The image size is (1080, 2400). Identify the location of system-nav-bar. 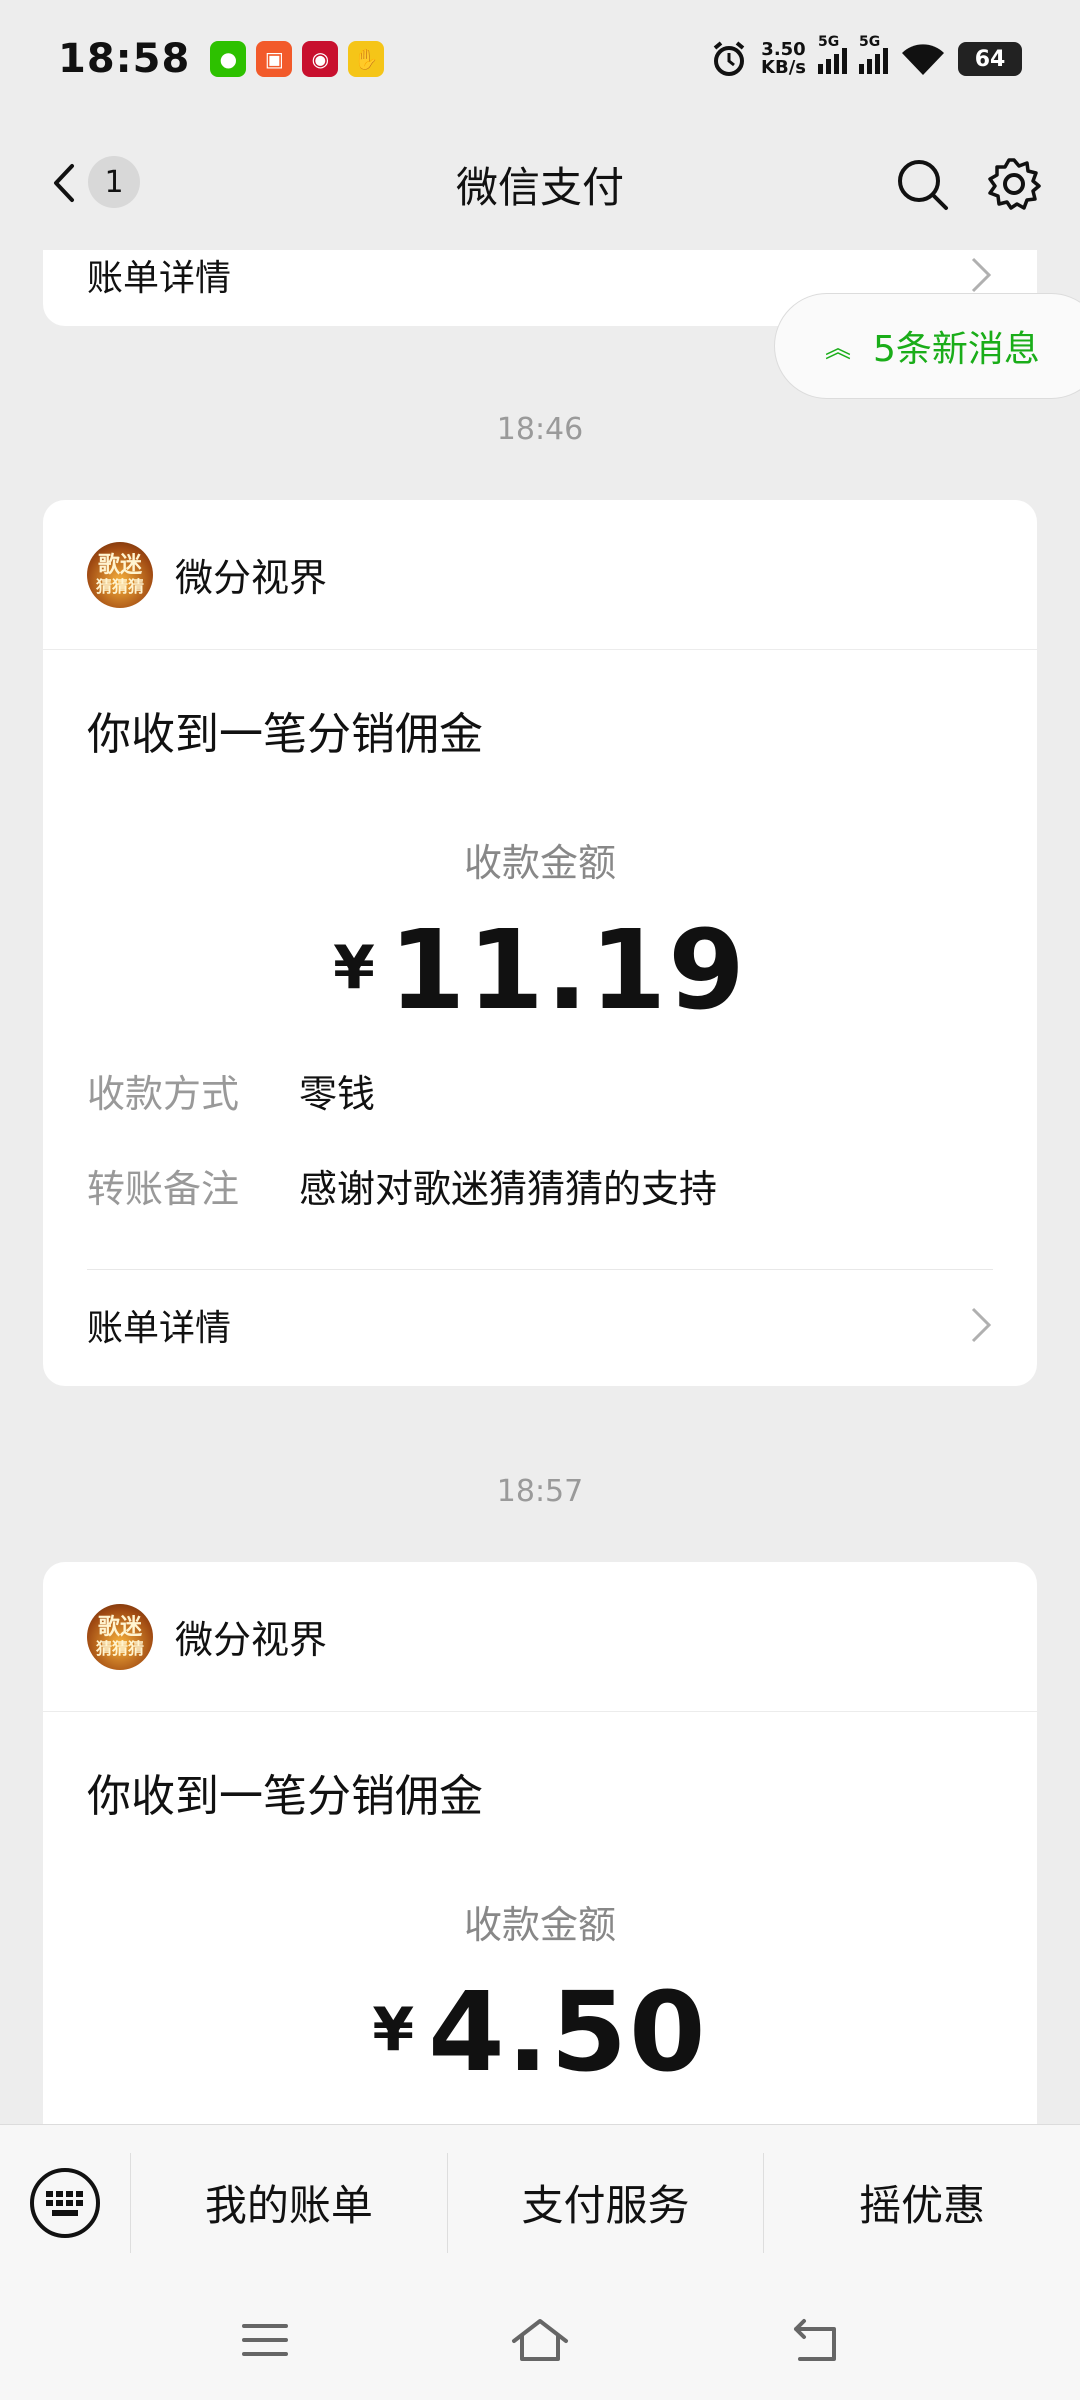
(540, 2340).